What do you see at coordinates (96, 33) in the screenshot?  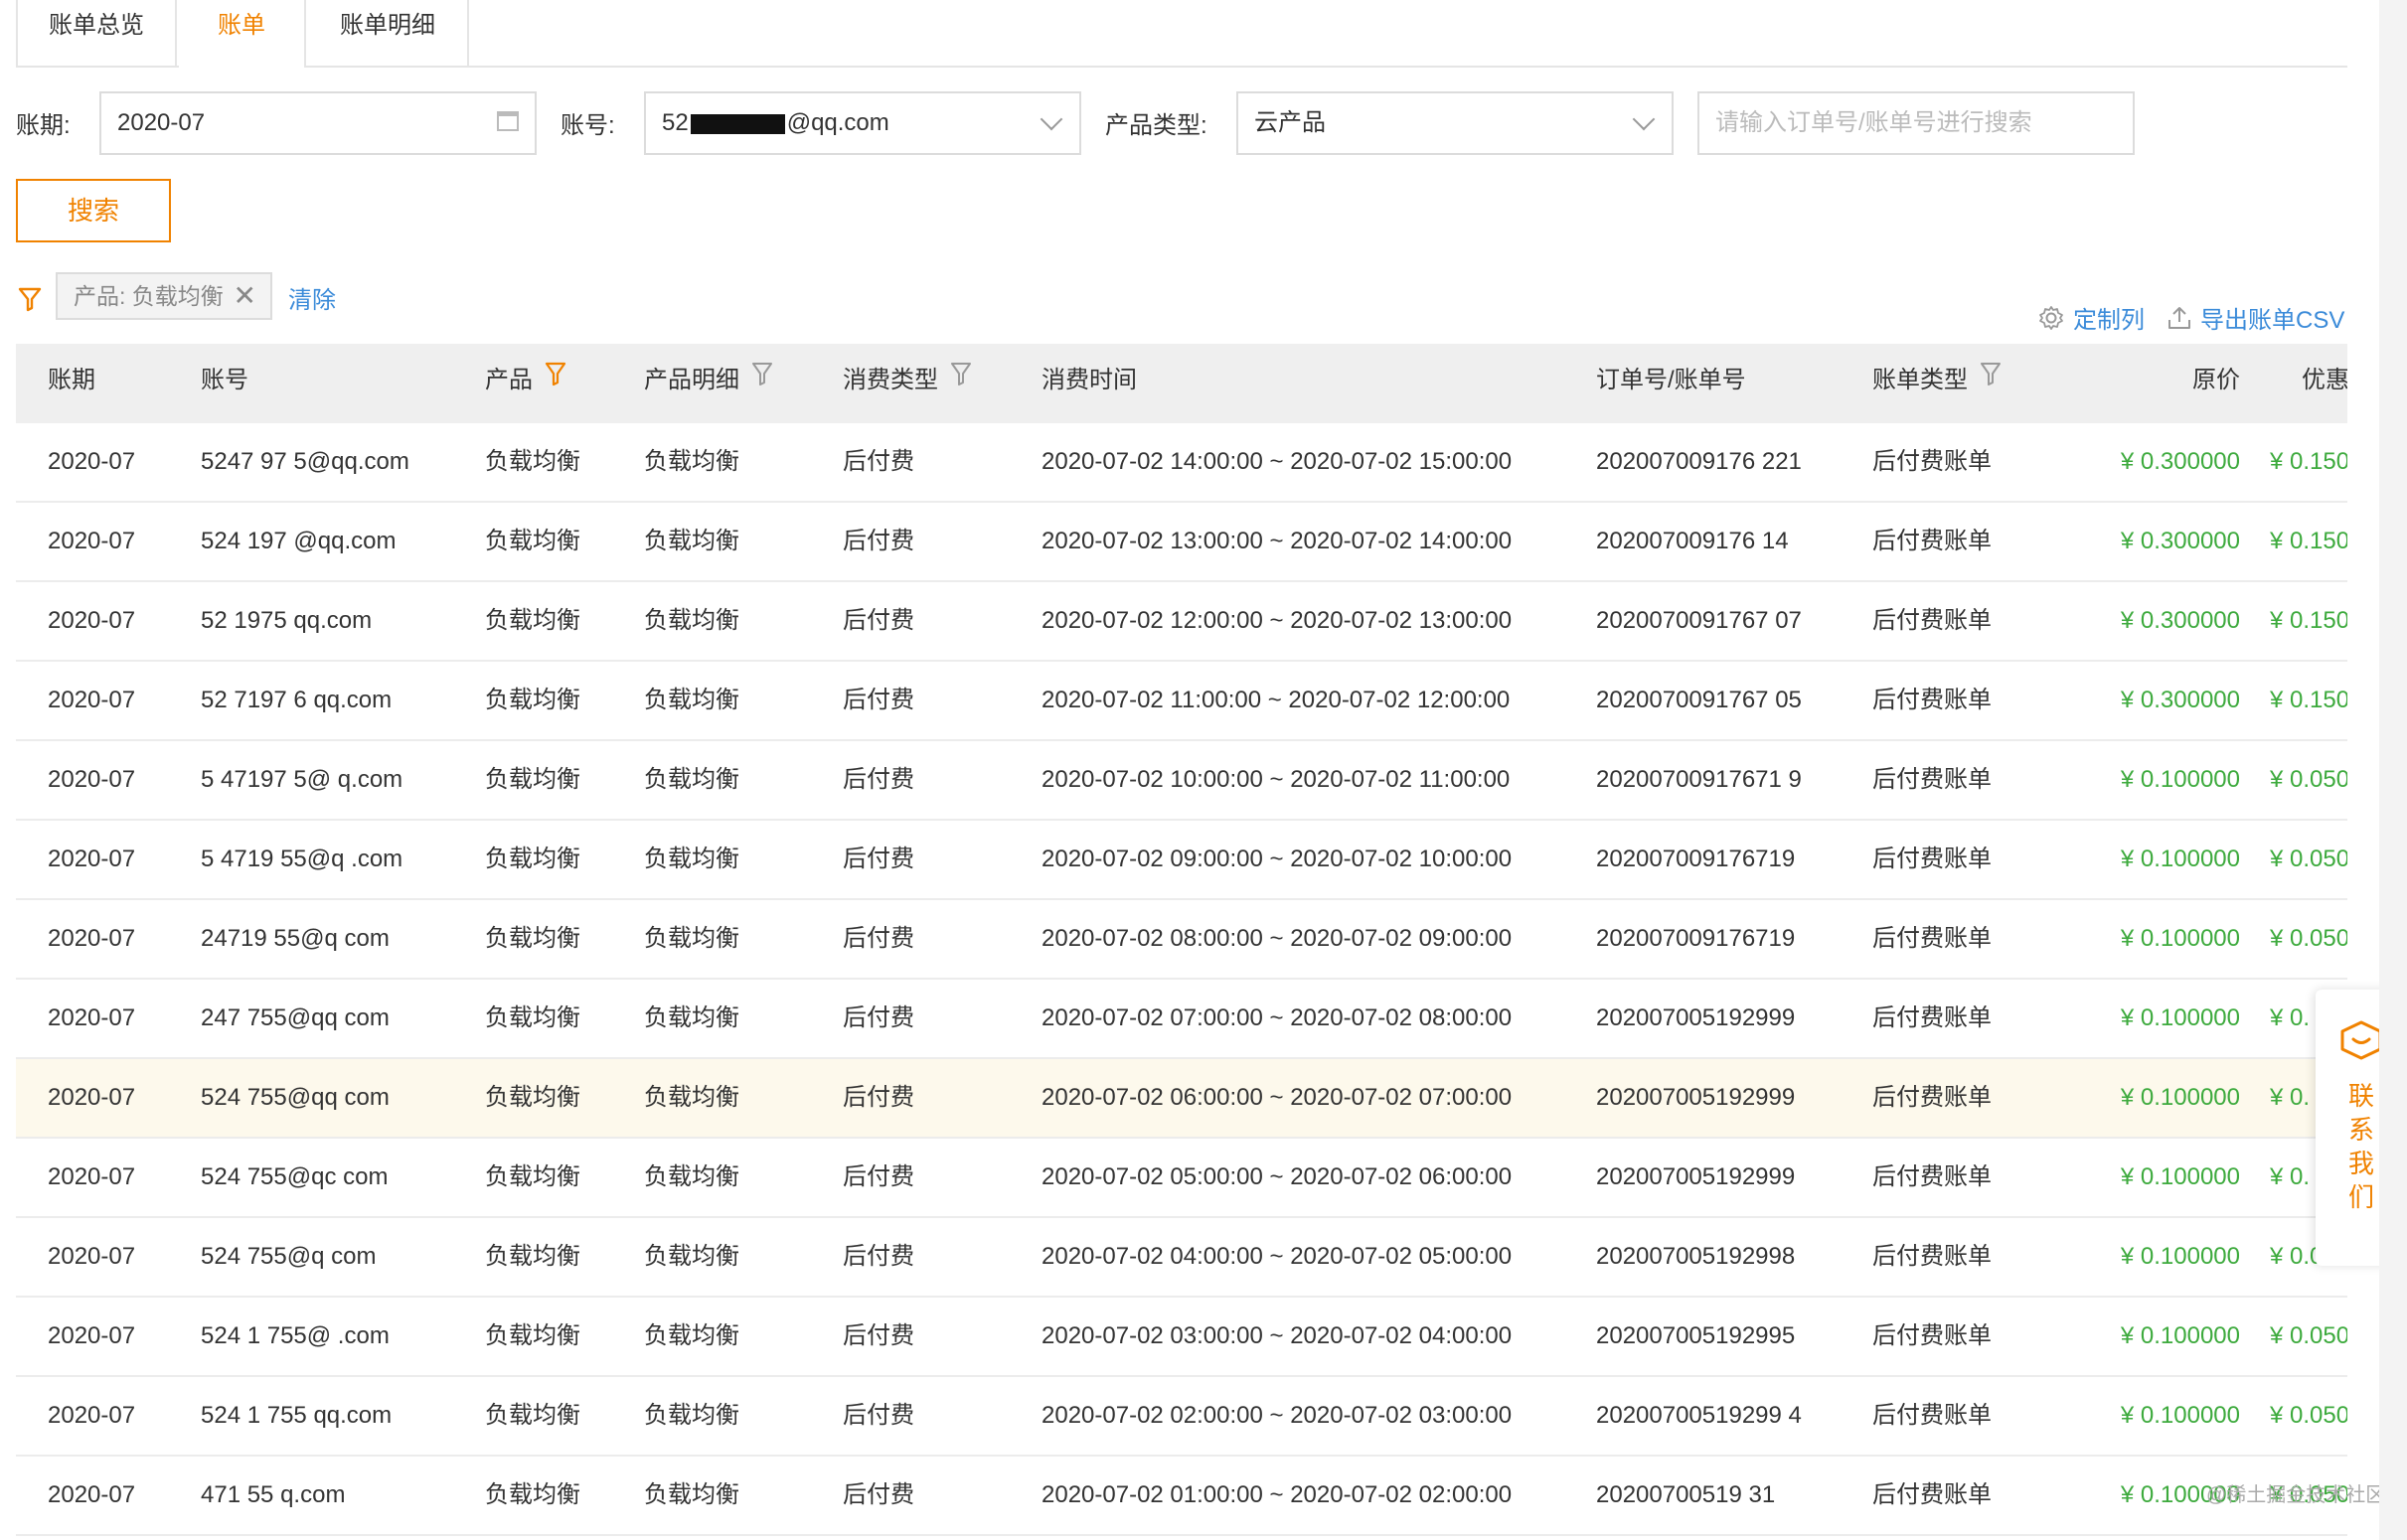 I see `tab-bill-overview: 账单总览` at bounding box center [96, 33].